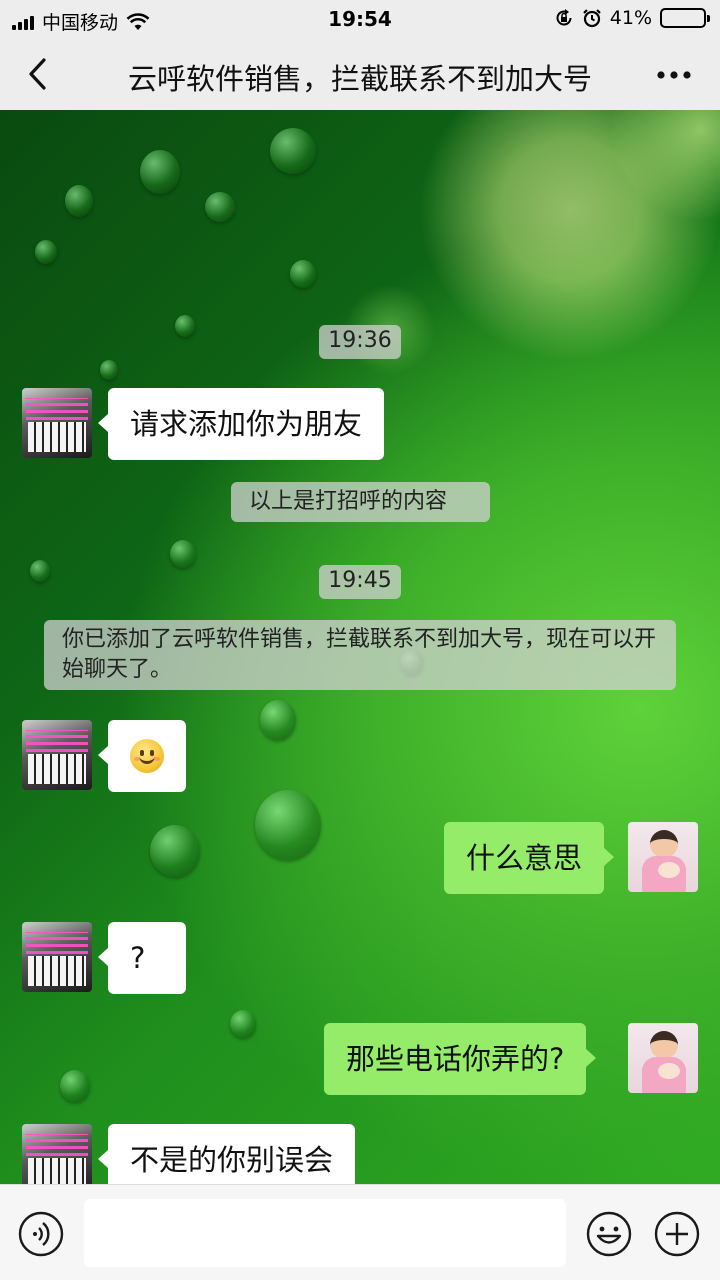 The height and width of the screenshot is (1280, 720). I want to click on voice-icon, so click(41, 1234).